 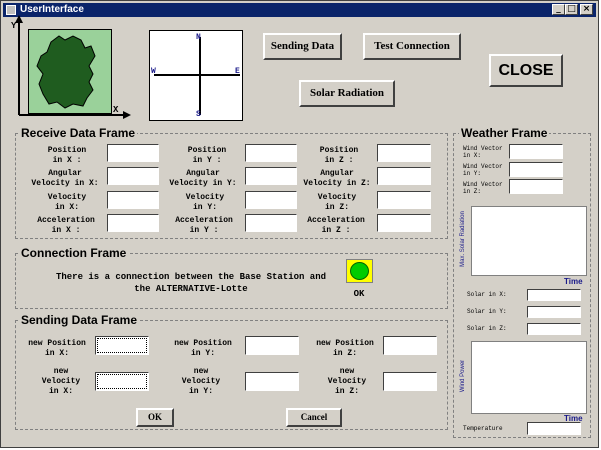 I want to click on label-position-y: Position in Y :, so click(x=207, y=155).